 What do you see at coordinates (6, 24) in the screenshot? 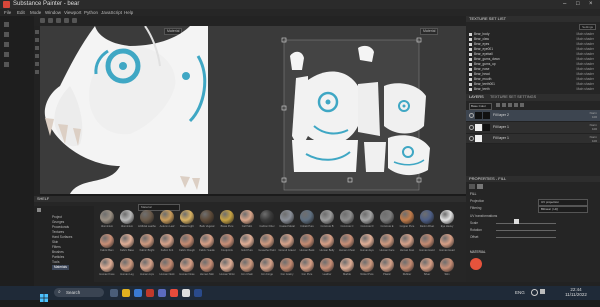
I see `paint-tool-icon` at bounding box center [6, 24].